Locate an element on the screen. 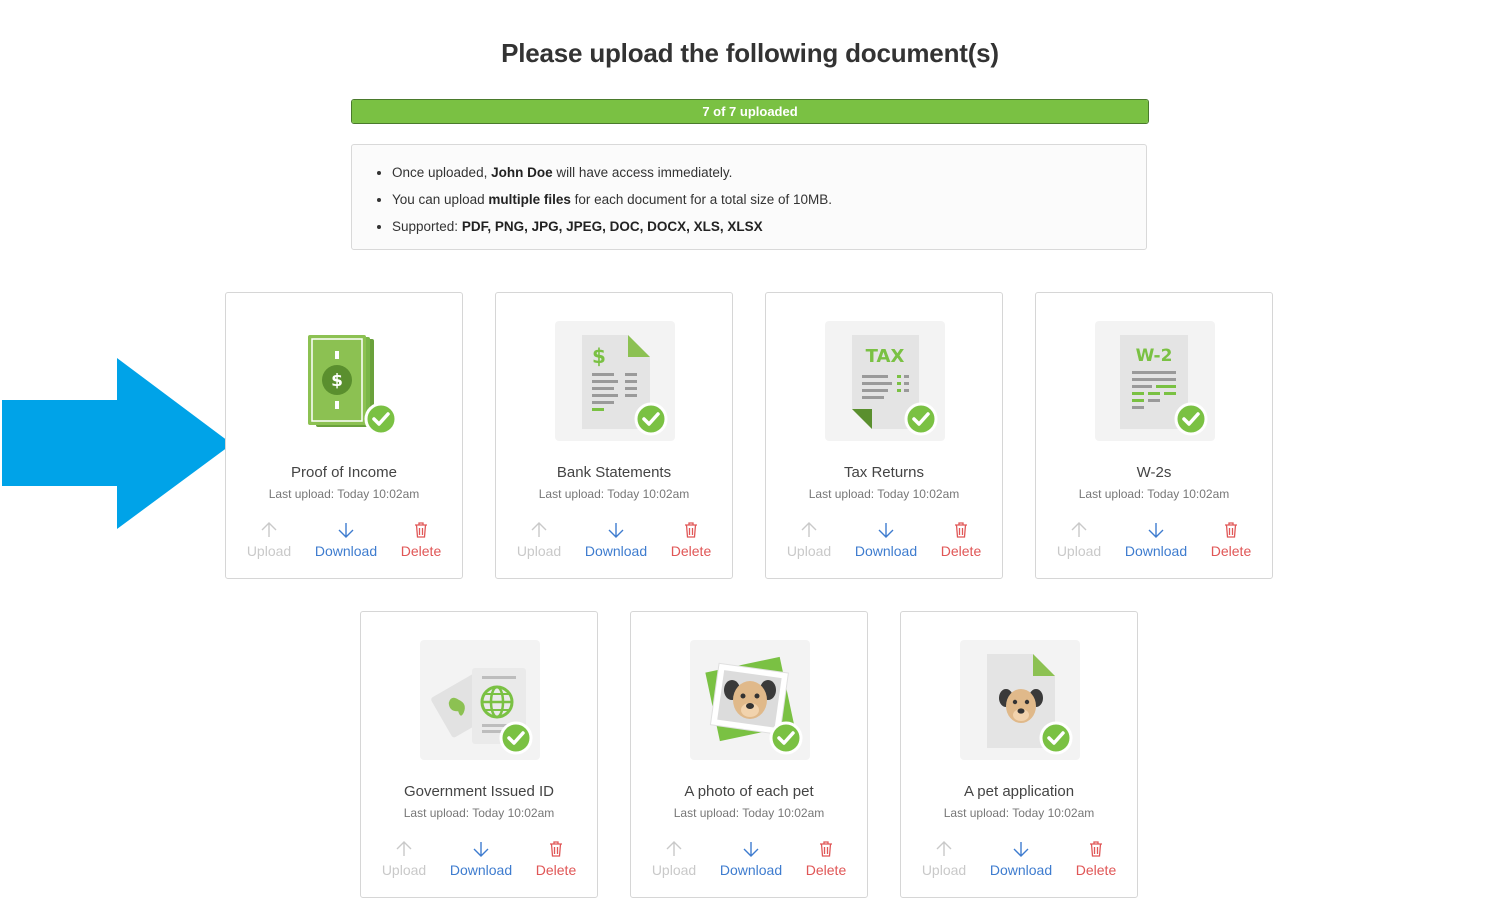 The width and height of the screenshot is (1492, 920). money-icon: $ is located at coordinates (353, 385).